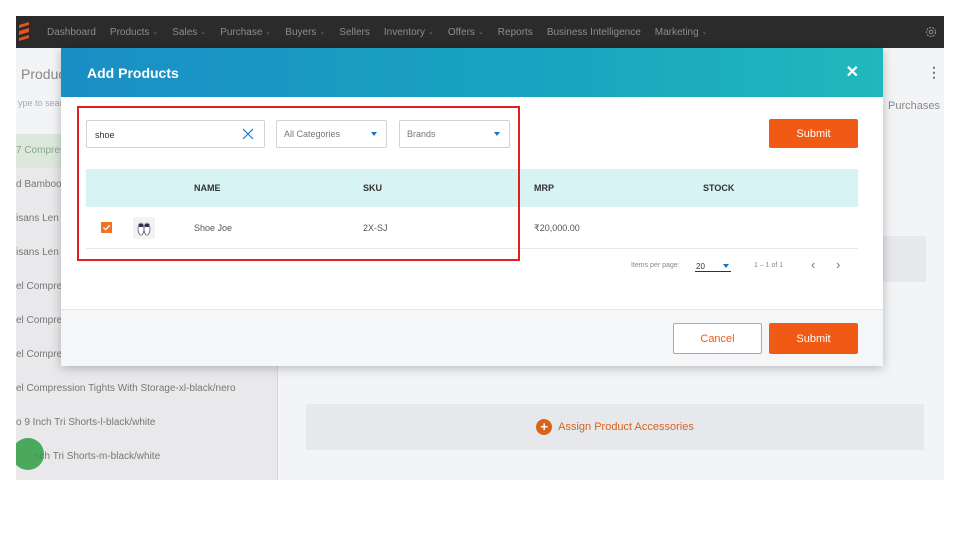 The width and height of the screenshot is (960, 540). What do you see at coordinates (312, 134) in the screenshot?
I see `category-select-value: All Categories` at bounding box center [312, 134].